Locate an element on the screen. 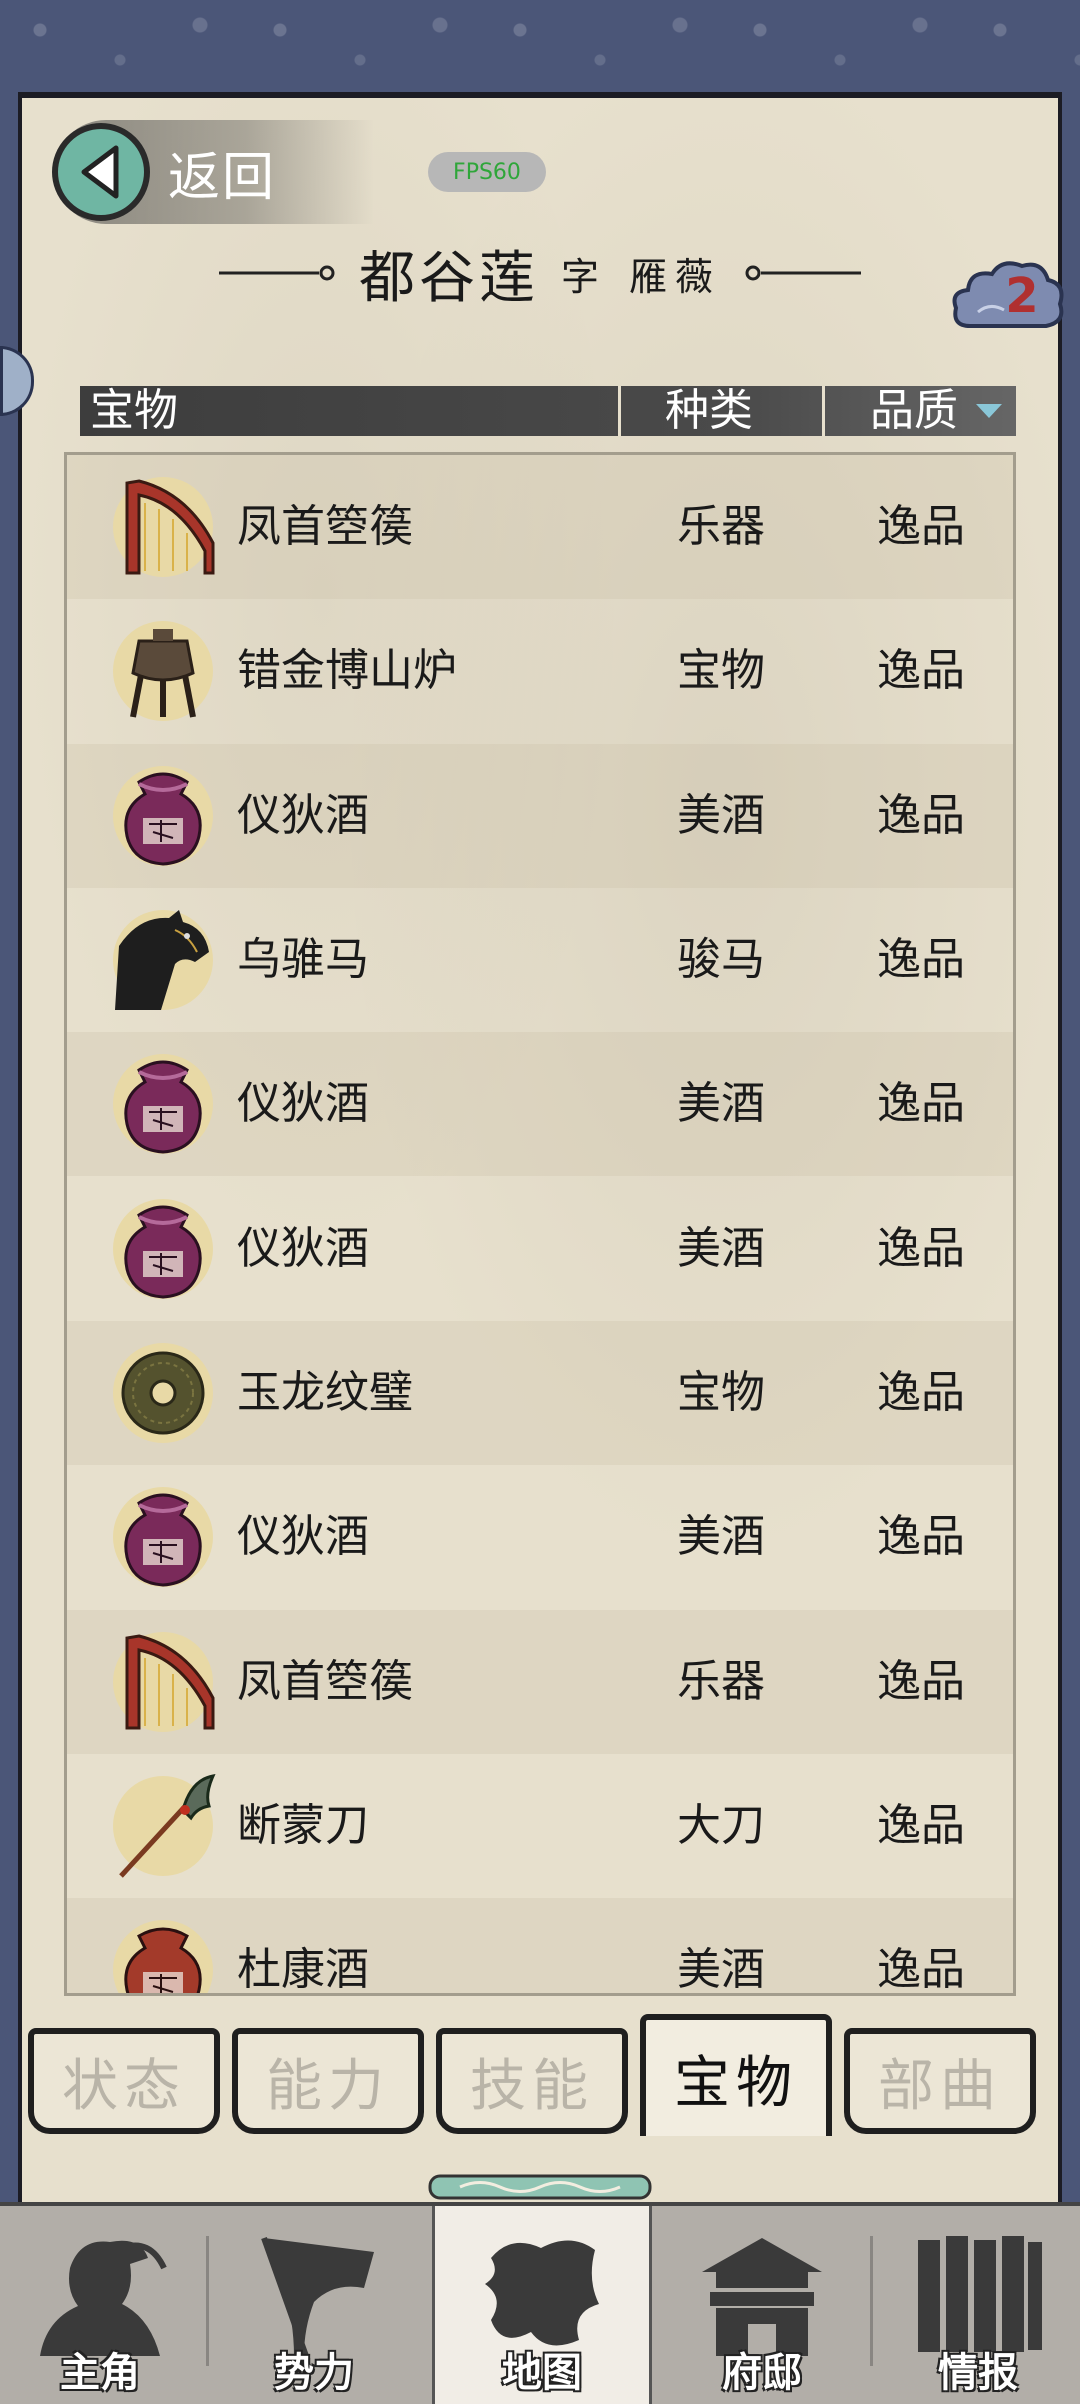 The width and height of the screenshot is (1080, 2404). nav-intel-label: 情报 is located at coordinates (978, 2372).